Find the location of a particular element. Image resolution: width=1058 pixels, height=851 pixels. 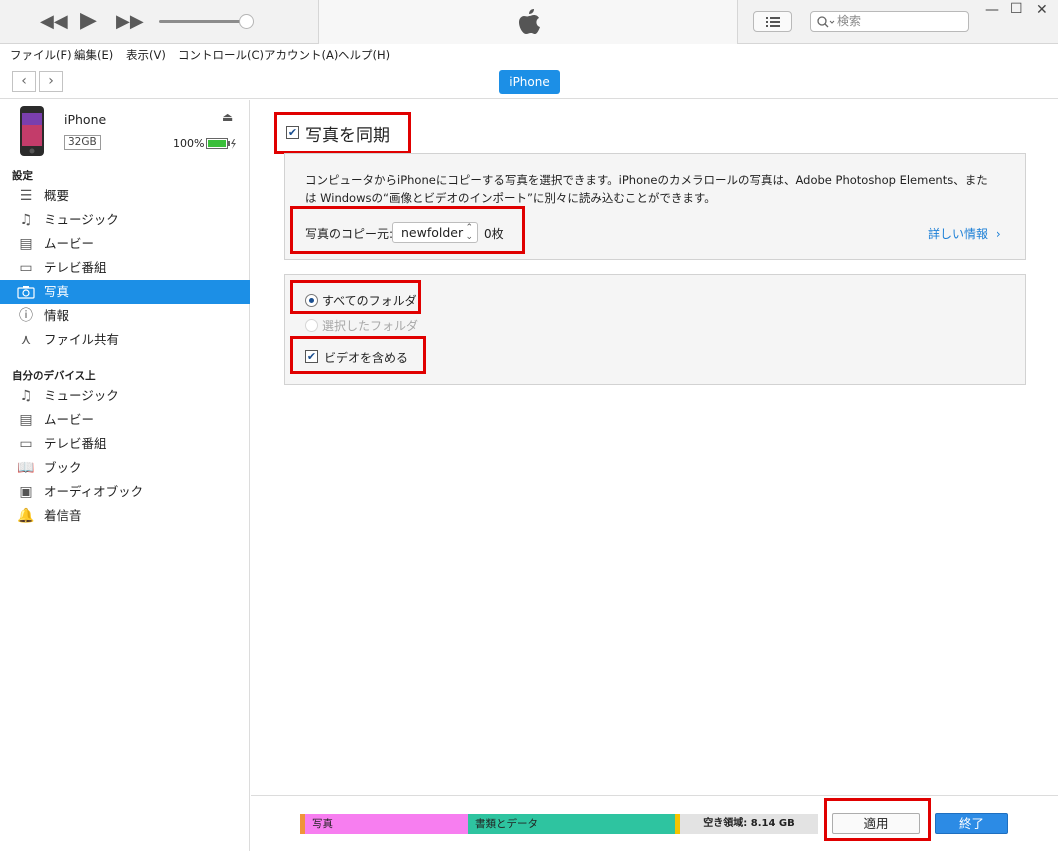

sidebar-item-movies: ▤ ムービー is located at coordinates (125, 244).